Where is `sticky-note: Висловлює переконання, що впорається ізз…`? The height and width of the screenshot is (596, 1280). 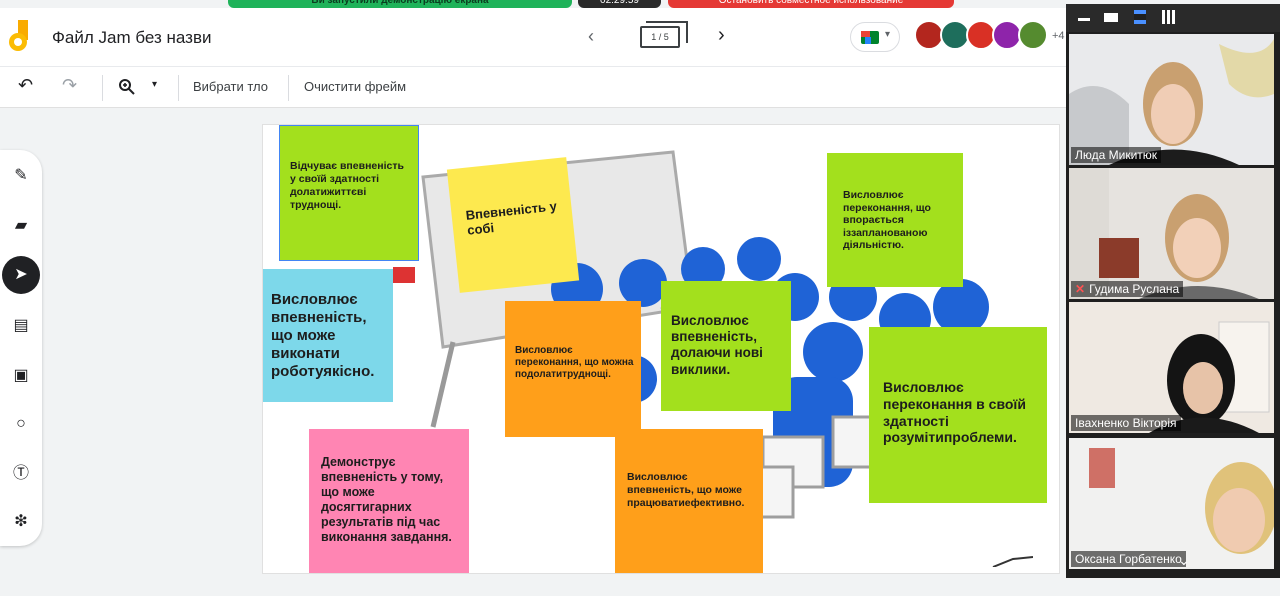 sticky-note: Висловлює переконання, що впорається ізз… is located at coordinates (895, 220).